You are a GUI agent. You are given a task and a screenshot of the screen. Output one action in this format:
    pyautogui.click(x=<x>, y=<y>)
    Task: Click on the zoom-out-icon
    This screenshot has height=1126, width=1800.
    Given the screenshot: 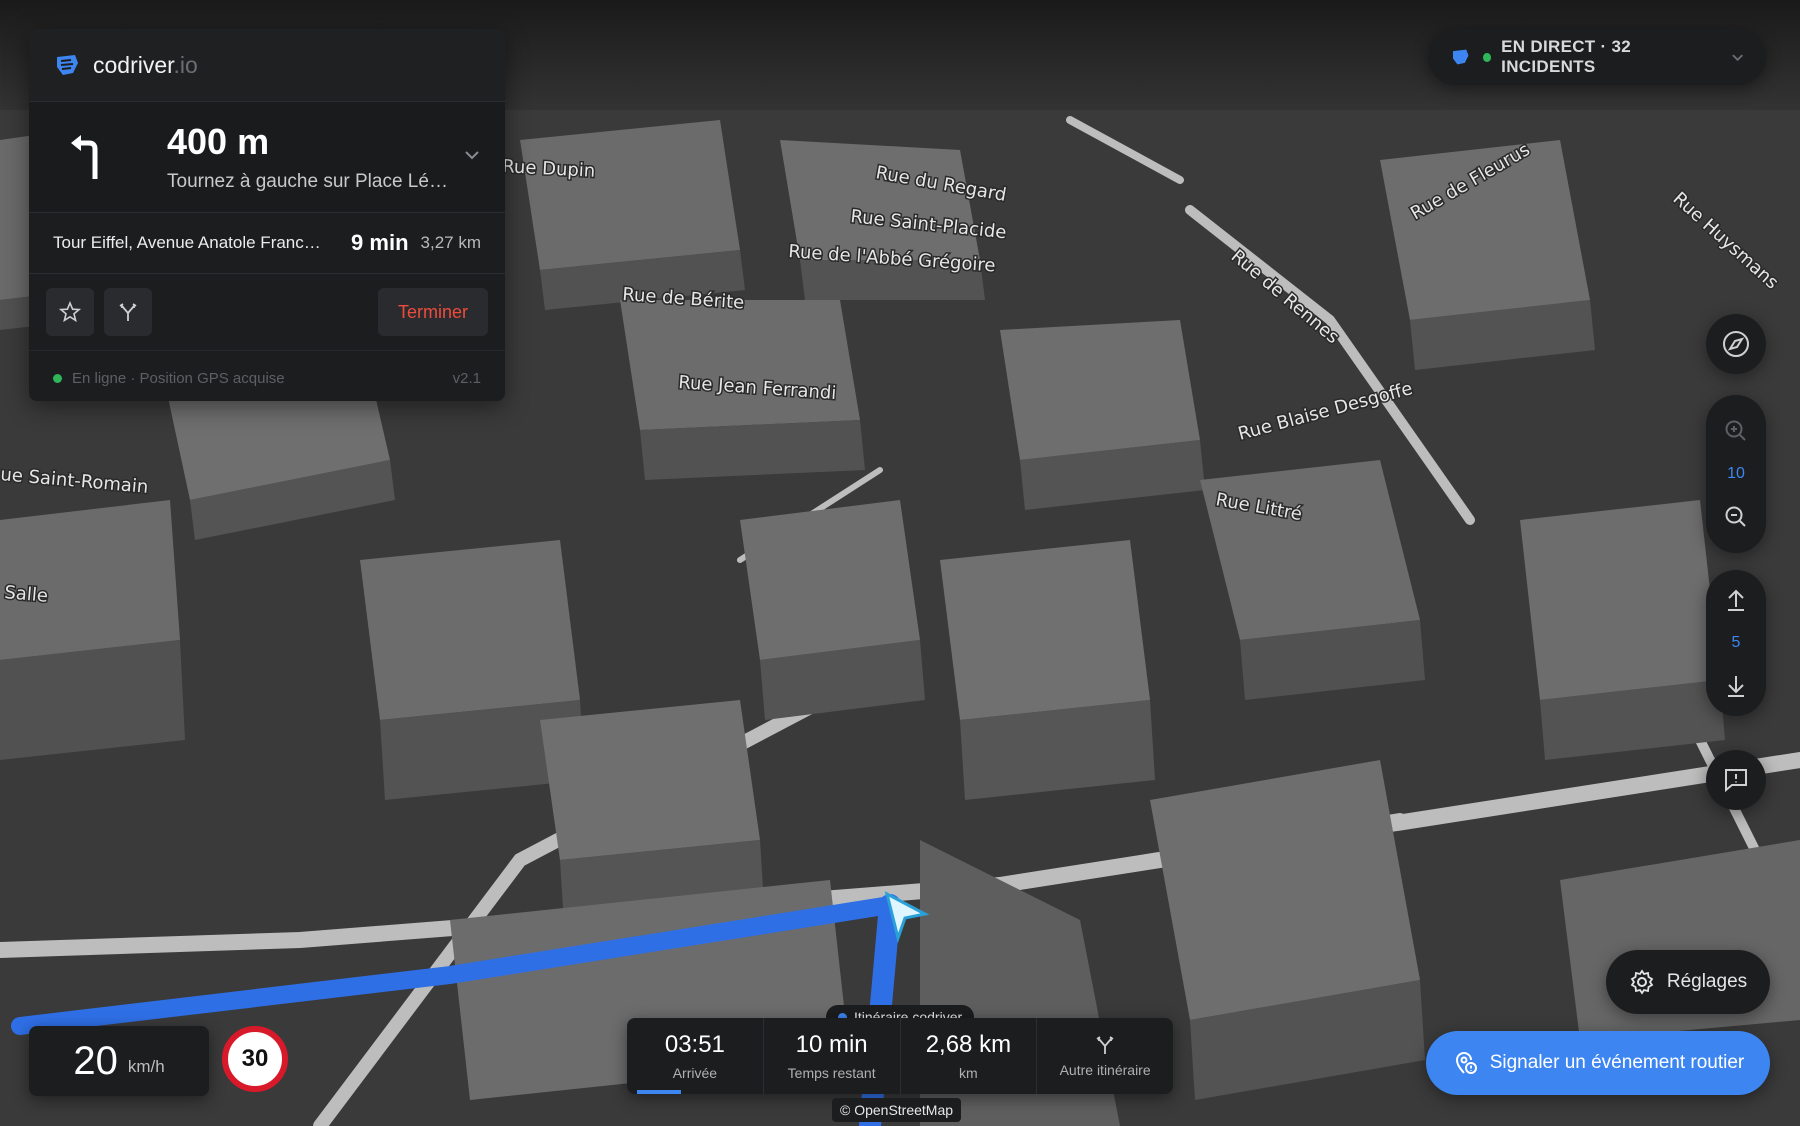 What is the action you would take?
    pyautogui.click(x=1735, y=516)
    